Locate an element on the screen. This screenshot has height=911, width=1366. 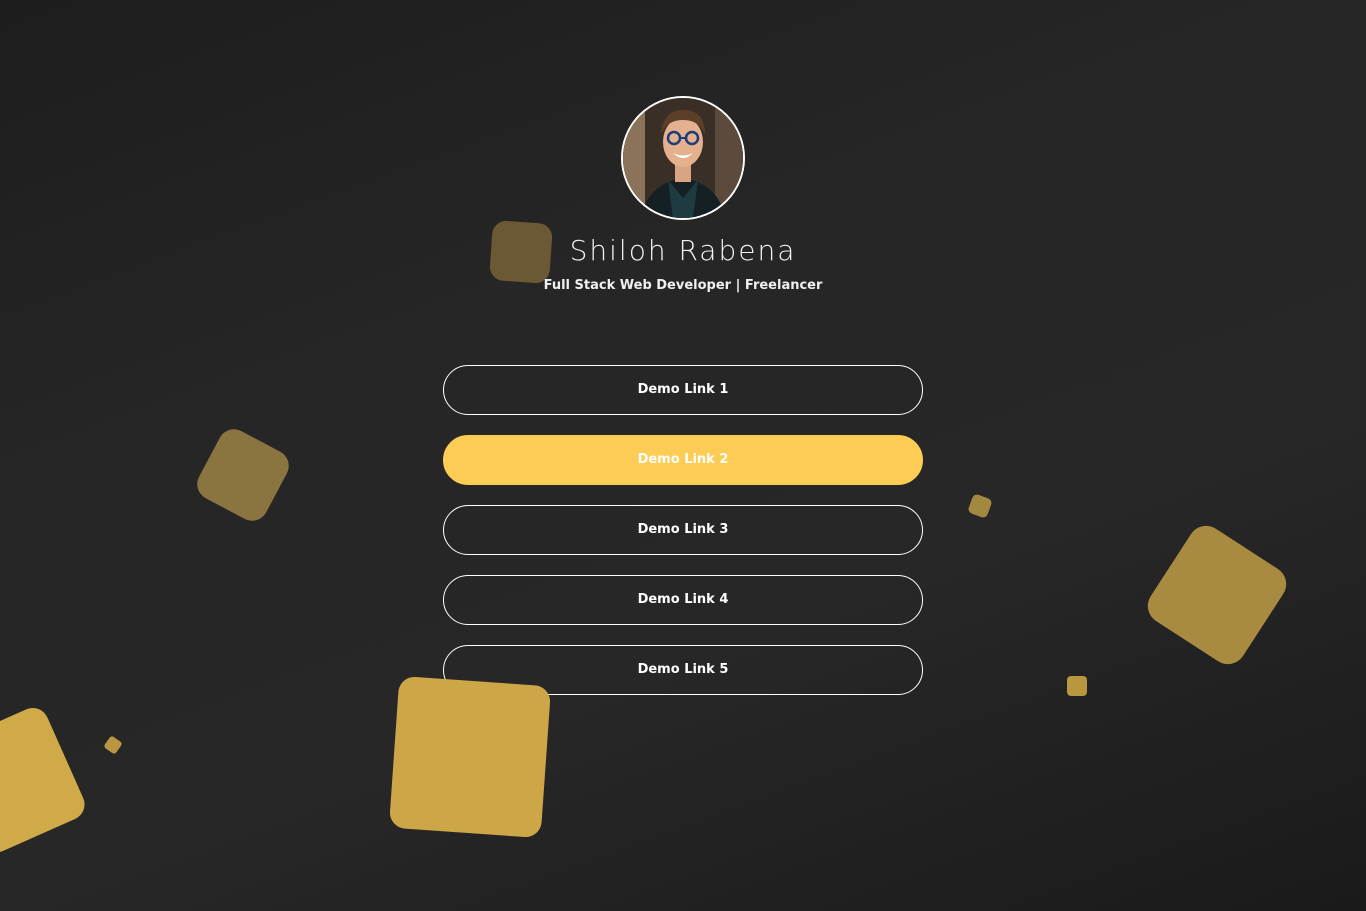
link-button-1: Demo Link 1 is located at coordinates (683, 390).